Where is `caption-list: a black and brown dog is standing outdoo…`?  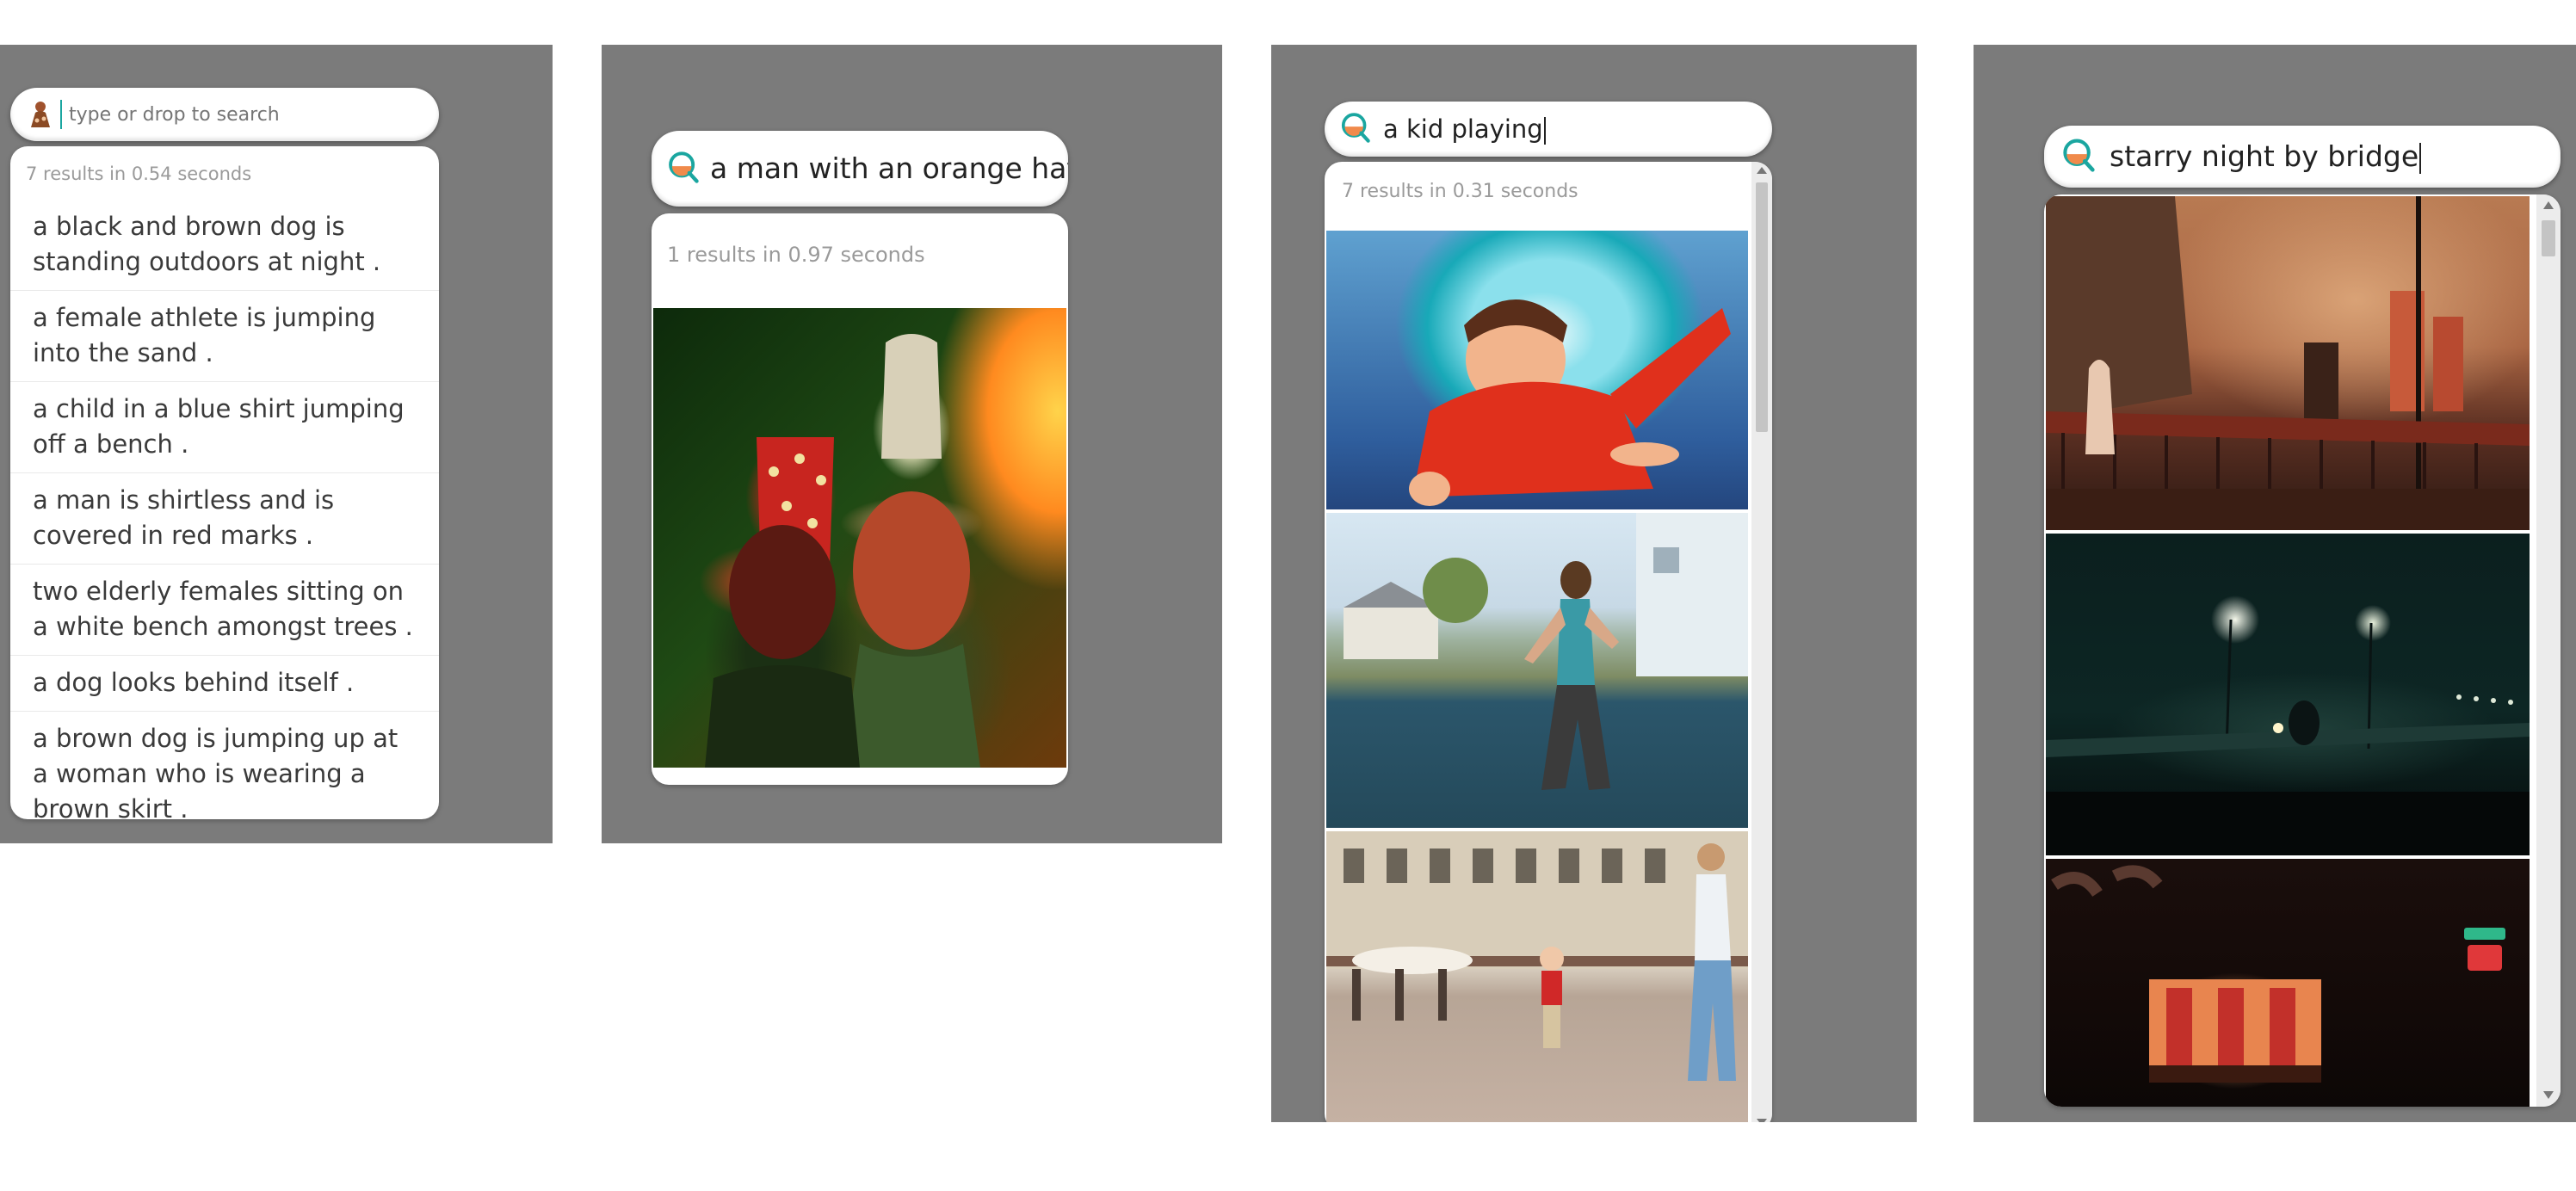
caption-list: a black and brown dog is standing outdoo… is located at coordinates (224, 509).